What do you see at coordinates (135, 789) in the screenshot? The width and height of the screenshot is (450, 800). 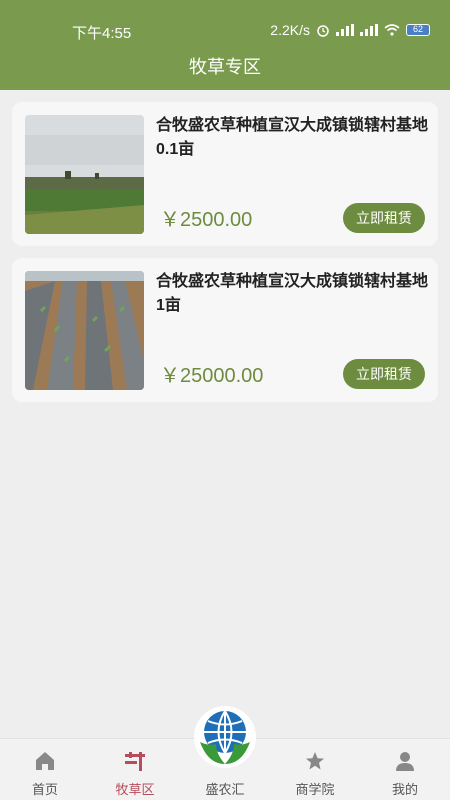 I see `tab-label: 牧草区` at bounding box center [135, 789].